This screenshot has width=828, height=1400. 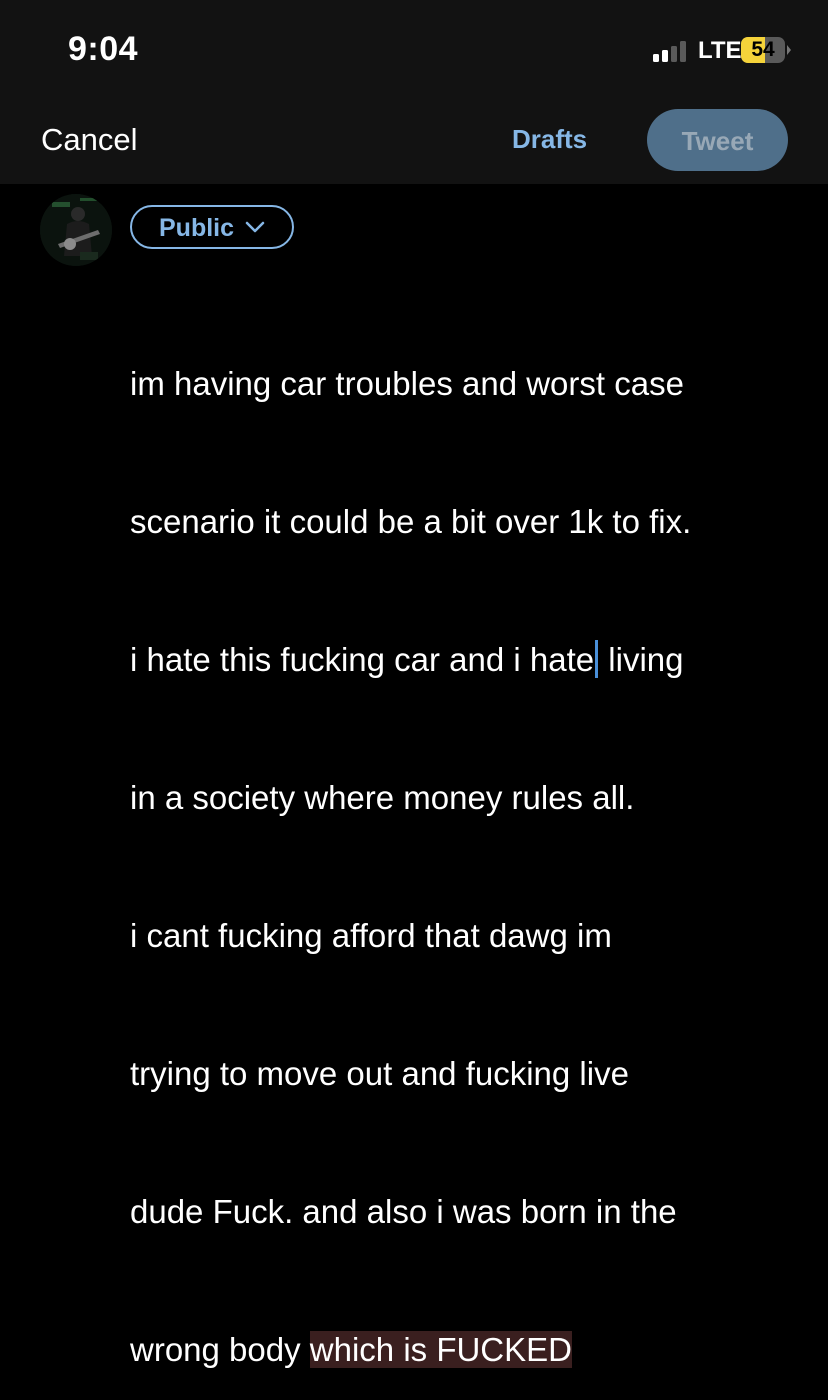 I want to click on compose-text: dude Fuck. and also i was born in the, so click(x=403, y=1211).